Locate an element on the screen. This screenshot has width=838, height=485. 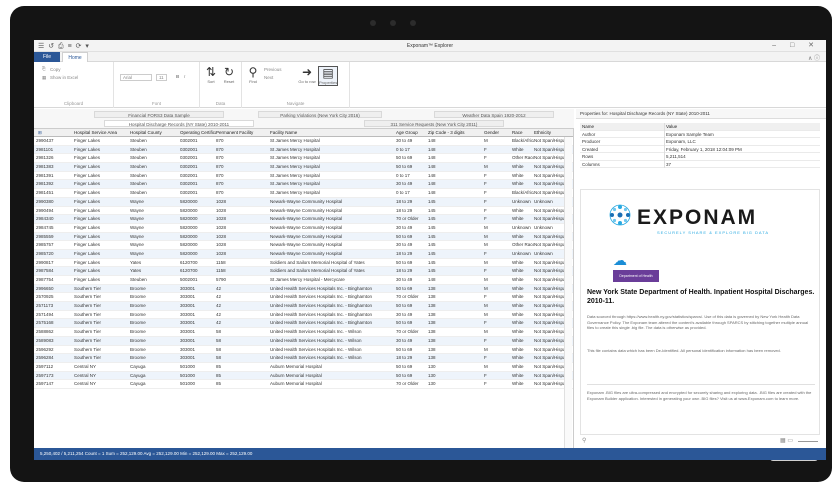
excel-icon: ▦ is located at coordinates (44, 78).